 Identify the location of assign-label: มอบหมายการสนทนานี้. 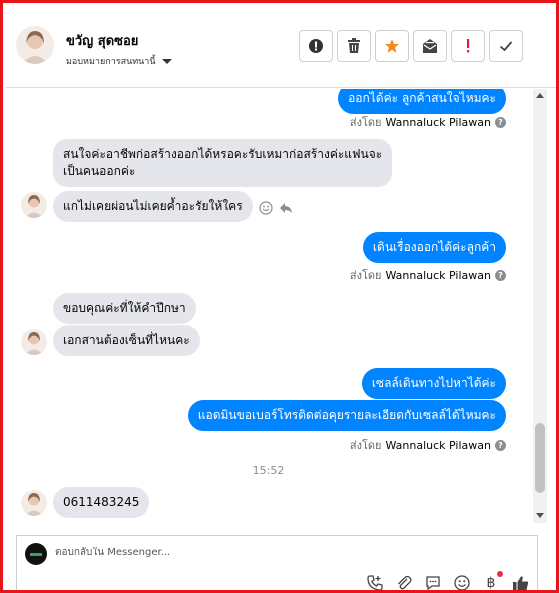
(111, 62).